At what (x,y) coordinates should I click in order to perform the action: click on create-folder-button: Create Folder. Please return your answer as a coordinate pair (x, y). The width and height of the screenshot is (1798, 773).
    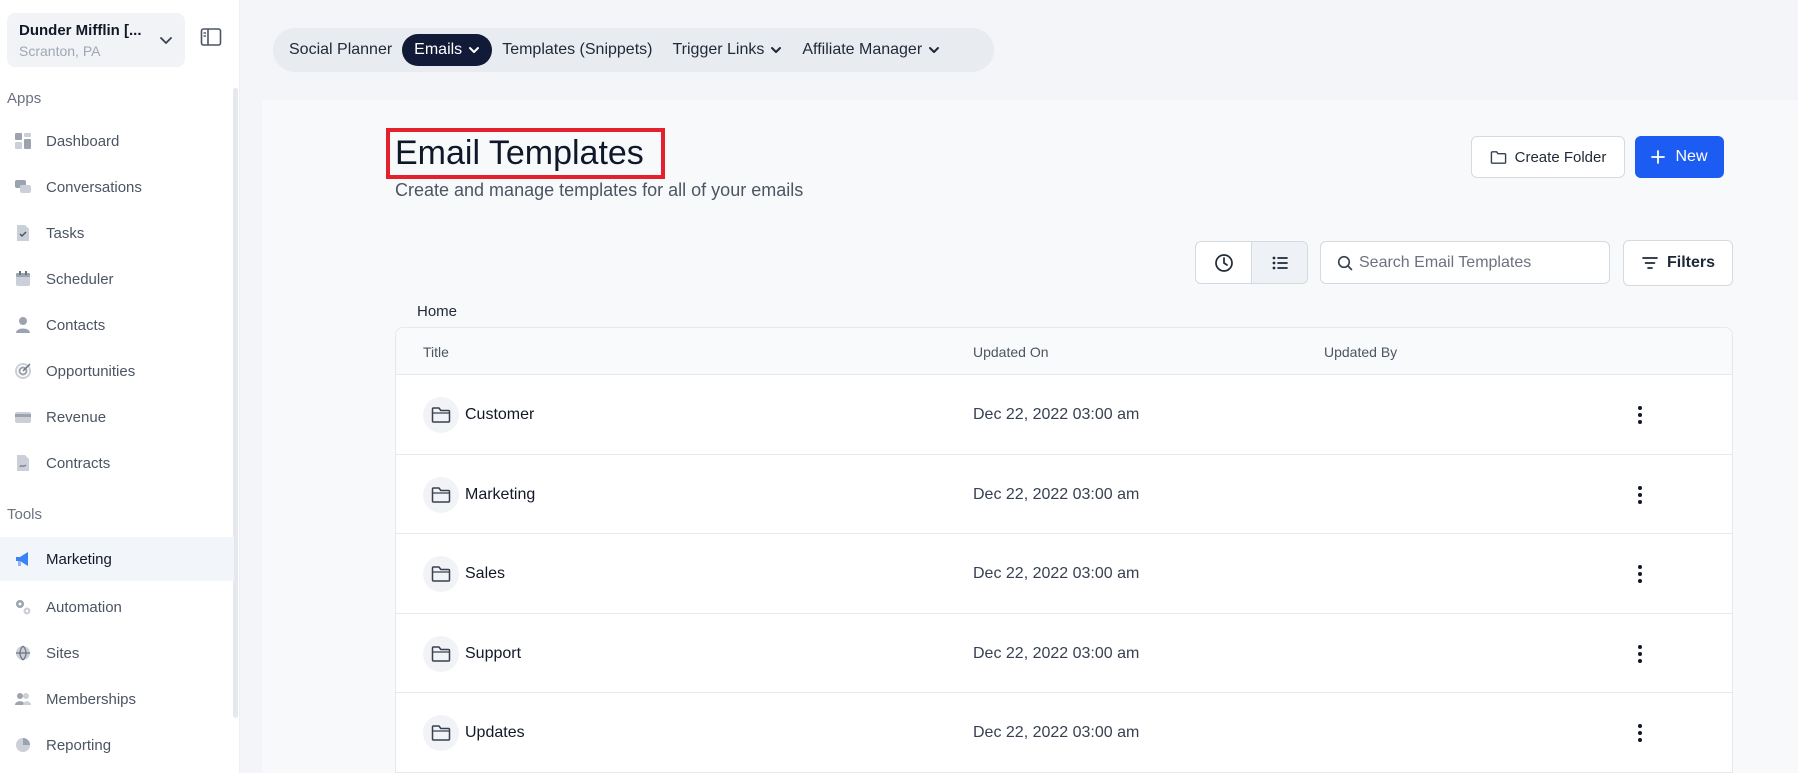
    Looking at the image, I should click on (1548, 157).